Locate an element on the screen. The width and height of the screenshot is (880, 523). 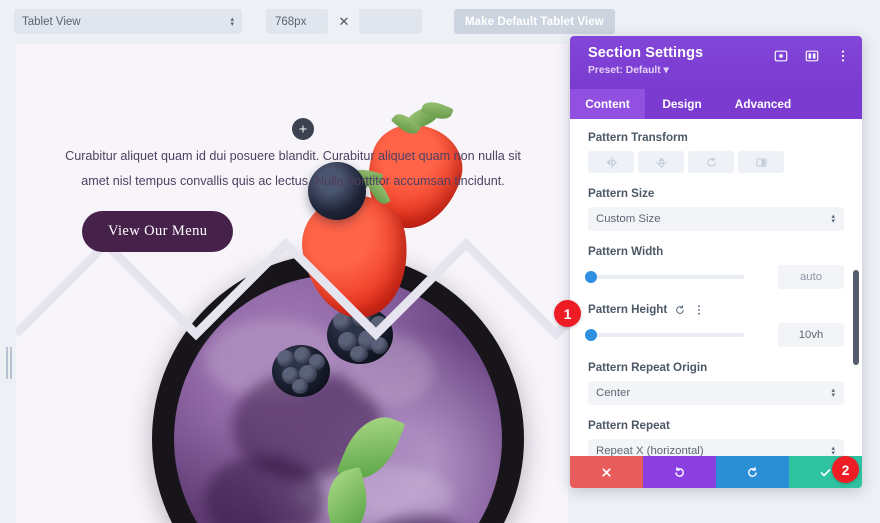
pattern-repeat-origin-select: Center ▴ ▾ is located at coordinates (716, 393).